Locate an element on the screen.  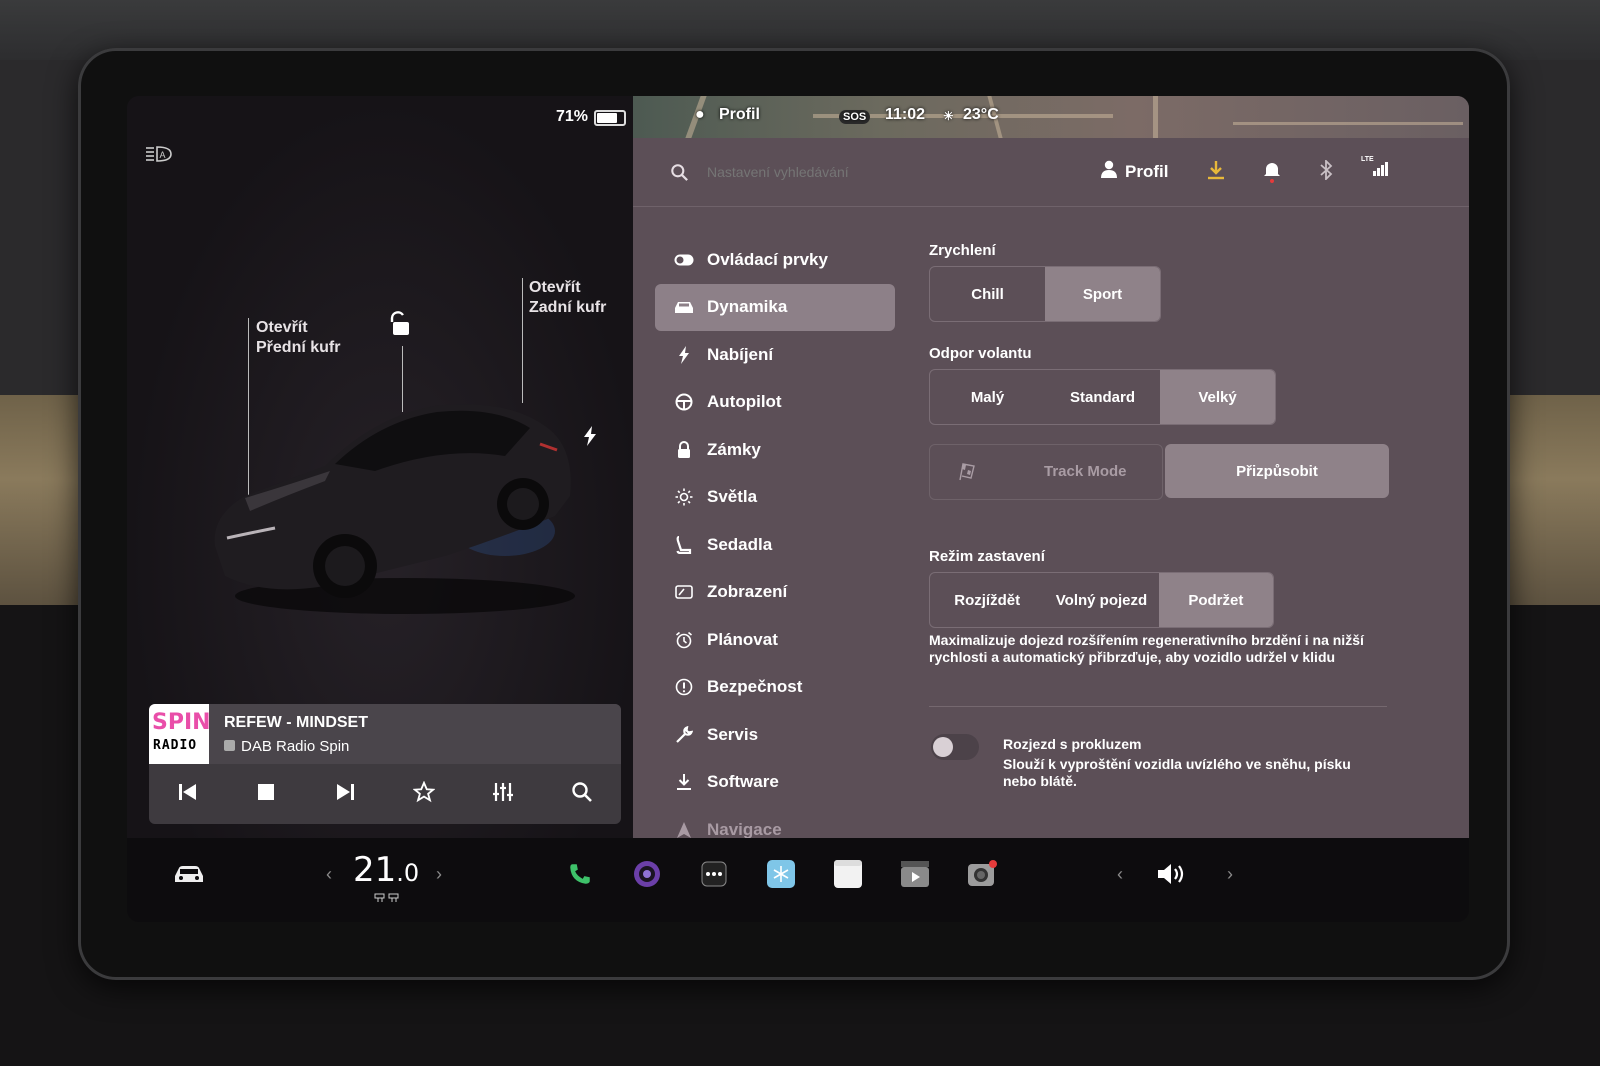
menu-item-label: Sedadla is located at coordinates (740, 544).